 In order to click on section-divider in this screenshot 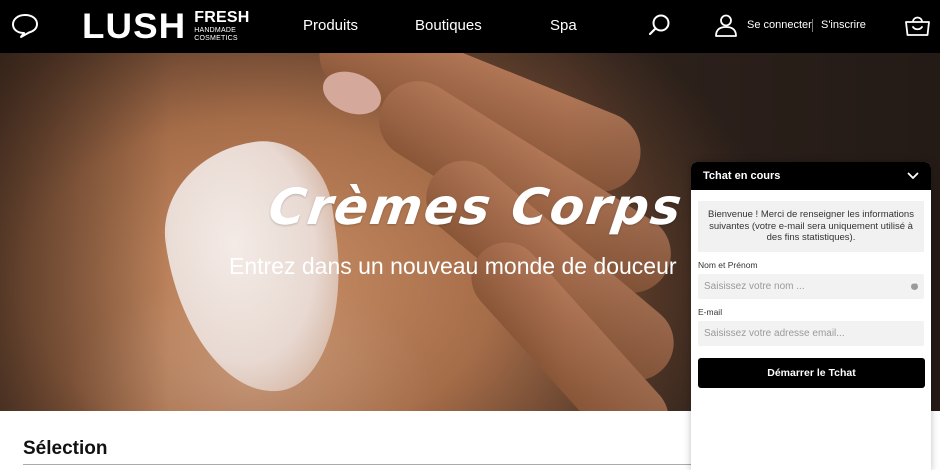, I will do `click(373, 464)`.